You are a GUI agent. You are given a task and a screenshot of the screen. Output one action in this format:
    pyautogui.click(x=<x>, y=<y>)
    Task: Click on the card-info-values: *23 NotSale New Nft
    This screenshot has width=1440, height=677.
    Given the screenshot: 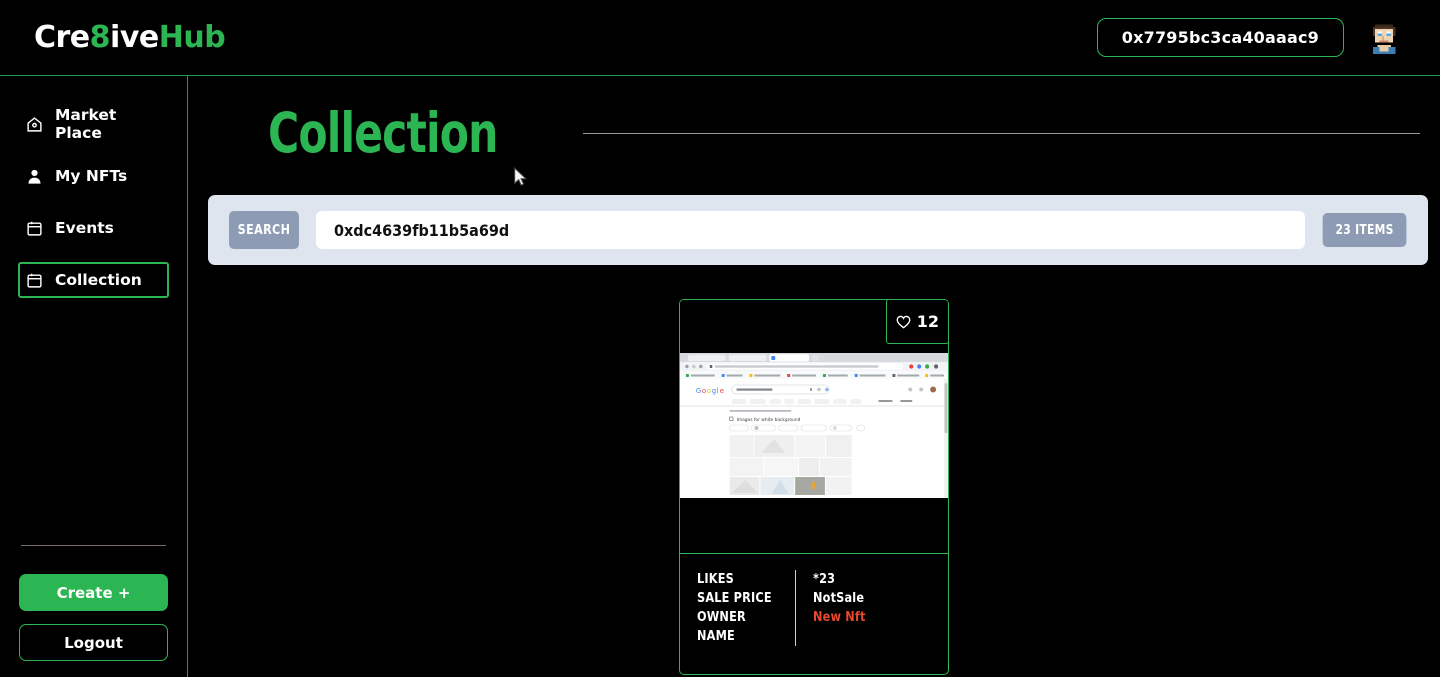 What is the action you would take?
    pyautogui.click(x=832, y=608)
    